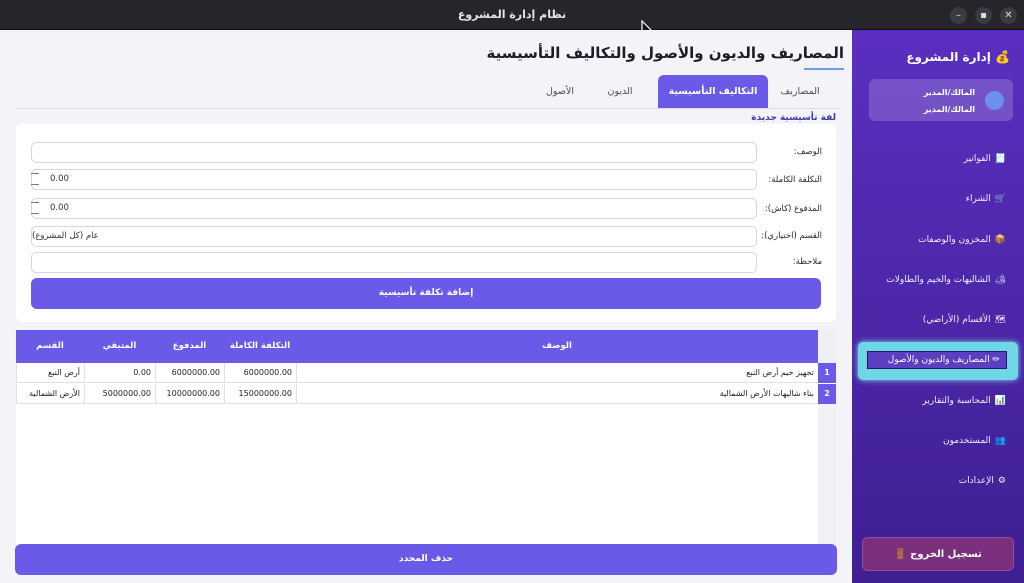 Image resolution: width=1024 pixels, height=583 pixels. I want to click on gear-icon: ⚙, so click(1001, 481).